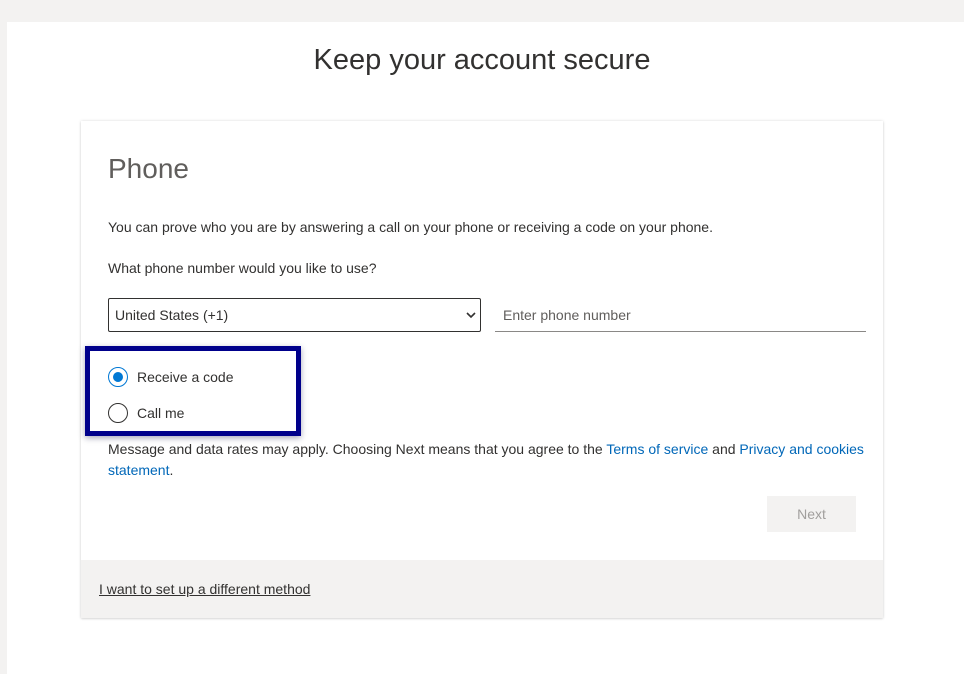 Image resolution: width=964 pixels, height=674 pixels. What do you see at coordinates (680, 315) in the screenshot?
I see `phone-number-input` at bounding box center [680, 315].